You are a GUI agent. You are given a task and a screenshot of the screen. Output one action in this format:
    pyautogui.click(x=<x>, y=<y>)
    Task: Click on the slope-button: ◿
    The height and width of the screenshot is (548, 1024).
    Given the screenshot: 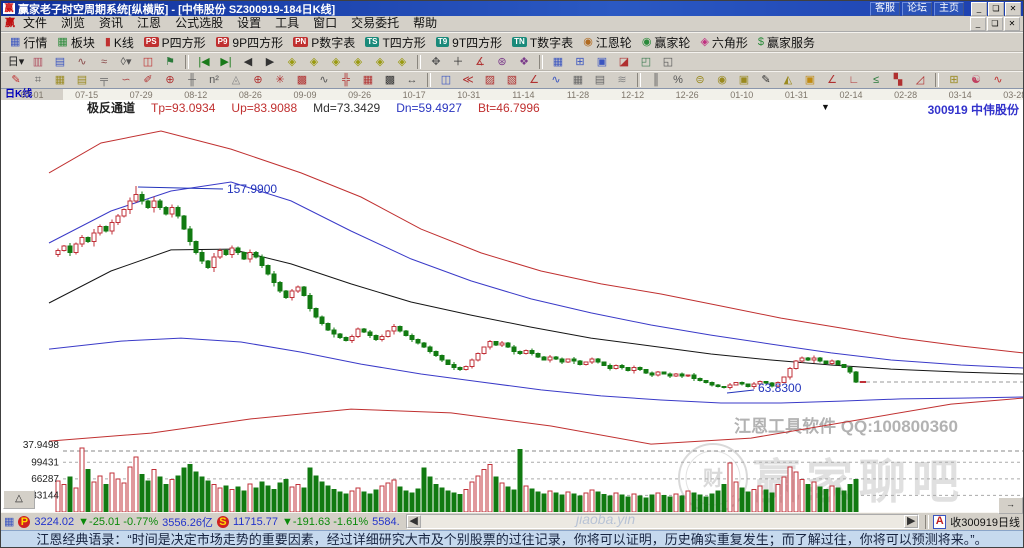 What is the action you would take?
    pyautogui.click(x=920, y=80)
    